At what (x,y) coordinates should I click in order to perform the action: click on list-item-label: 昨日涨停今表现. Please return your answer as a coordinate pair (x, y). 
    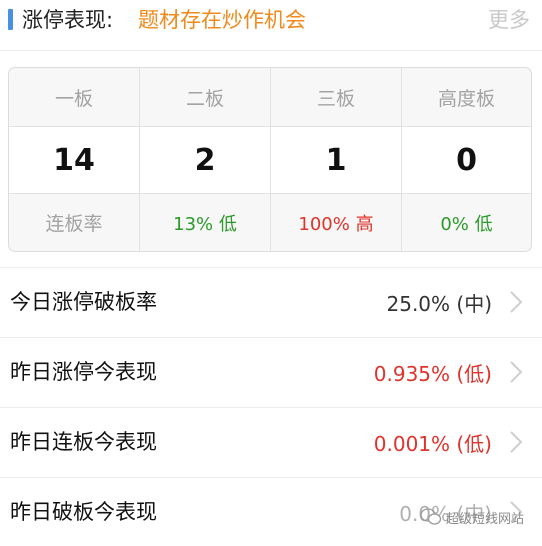
    Looking at the image, I should click on (83, 372).